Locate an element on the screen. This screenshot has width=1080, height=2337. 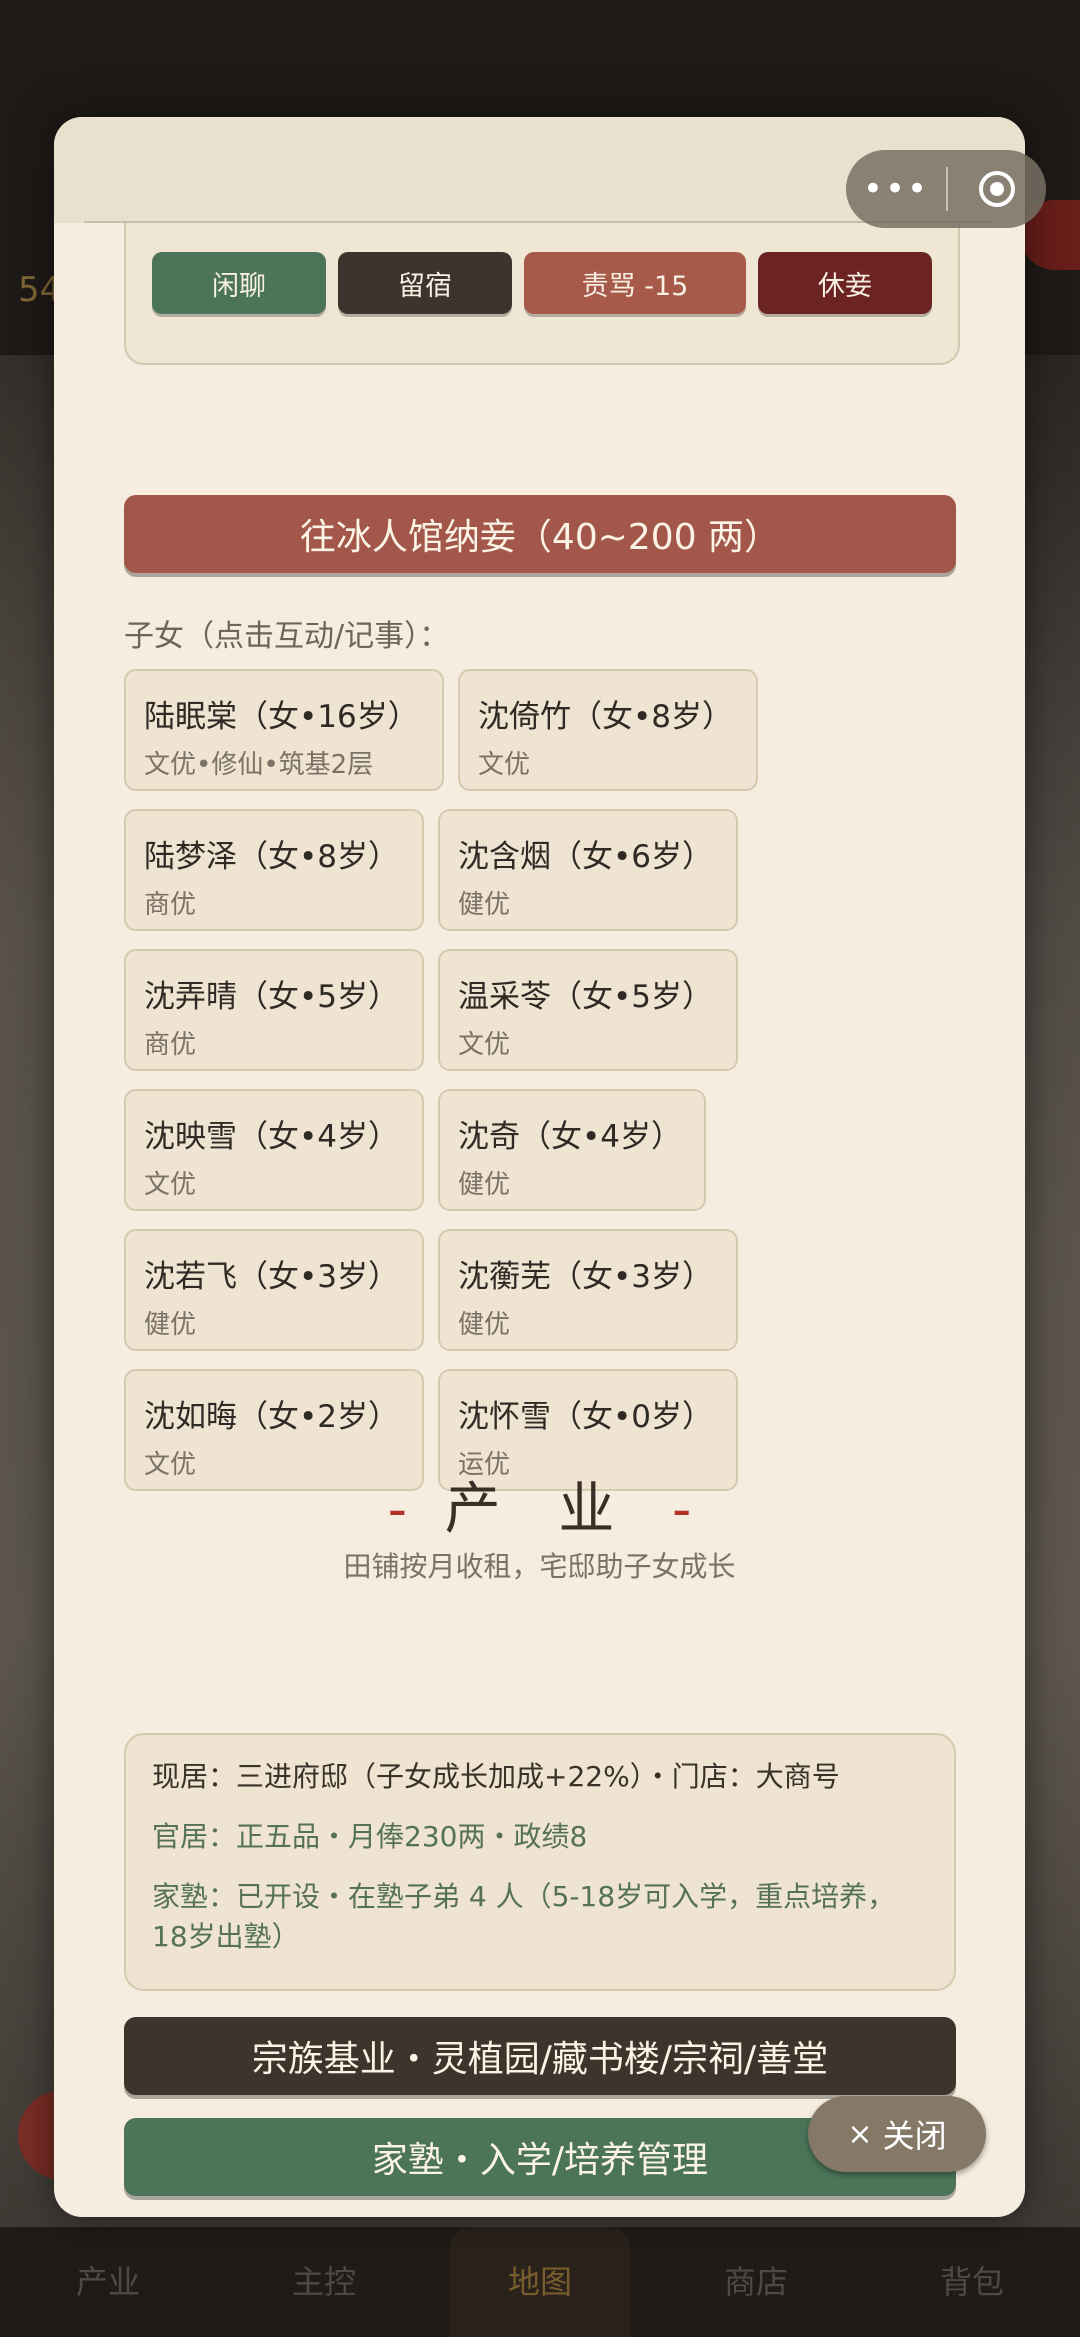
residence-info: 现居：三进府邸（子女成长加成+22%）・门店：大商号 is located at coordinates (496, 1776).